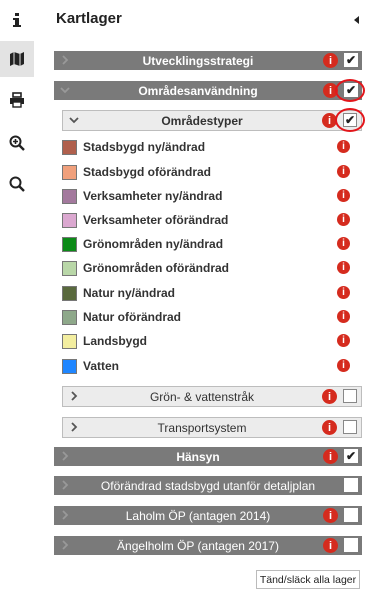 The image size is (366, 595). What do you see at coordinates (202, 120) in the screenshot?
I see `layer-label: Områdestyper` at bounding box center [202, 120].